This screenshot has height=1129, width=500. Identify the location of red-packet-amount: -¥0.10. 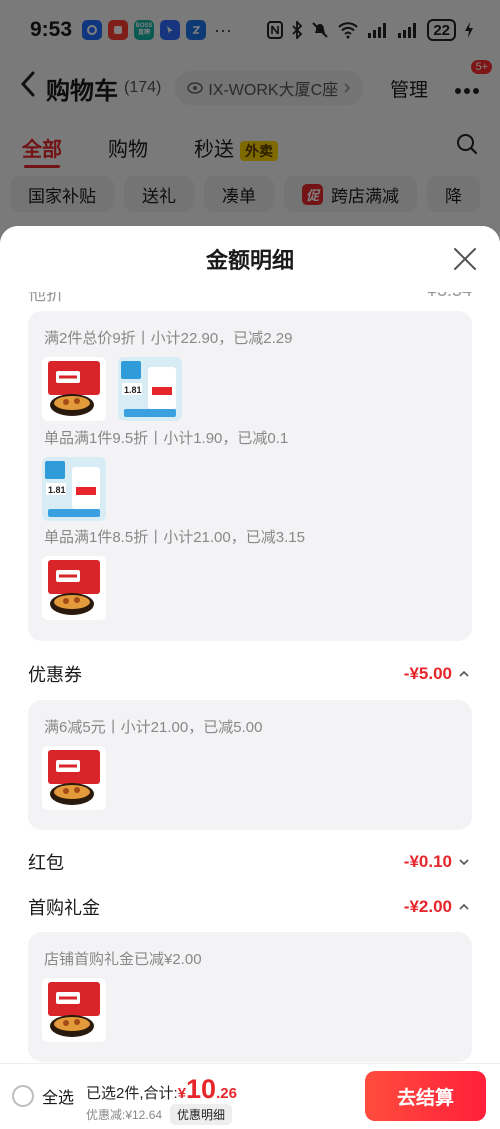
(427, 861).